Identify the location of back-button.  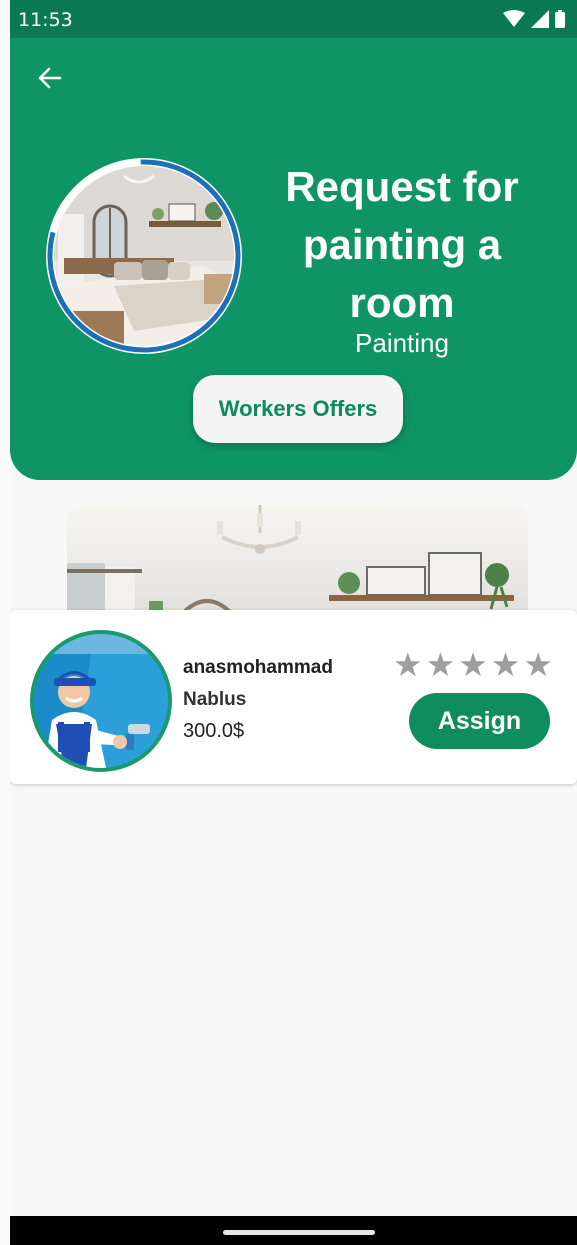
(50, 80).